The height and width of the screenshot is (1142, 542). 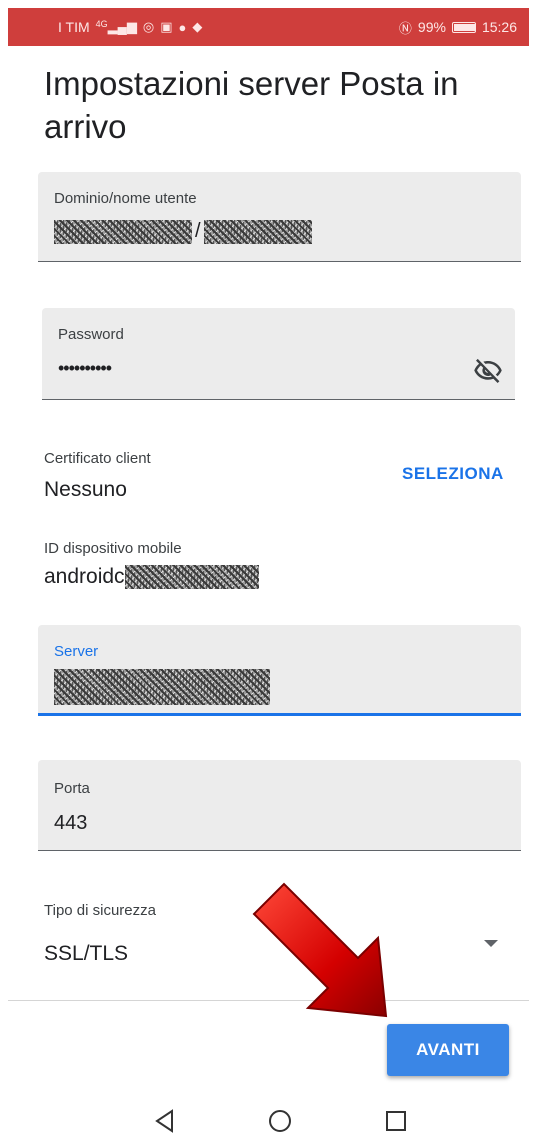 I want to click on password-label: Password, so click(x=91, y=334).